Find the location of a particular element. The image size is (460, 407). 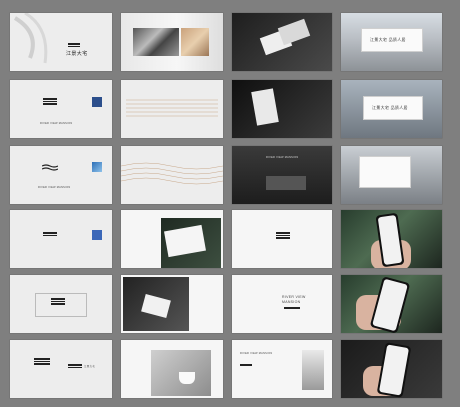

brand-title-small: 江景大宅 is located at coordinates (90, 366).